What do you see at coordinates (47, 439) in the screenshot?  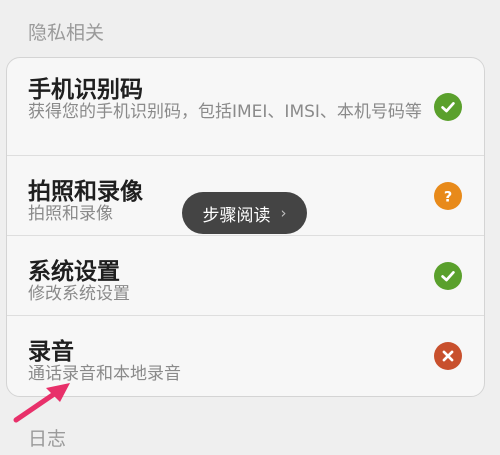 I see `section-header-log: 日志` at bounding box center [47, 439].